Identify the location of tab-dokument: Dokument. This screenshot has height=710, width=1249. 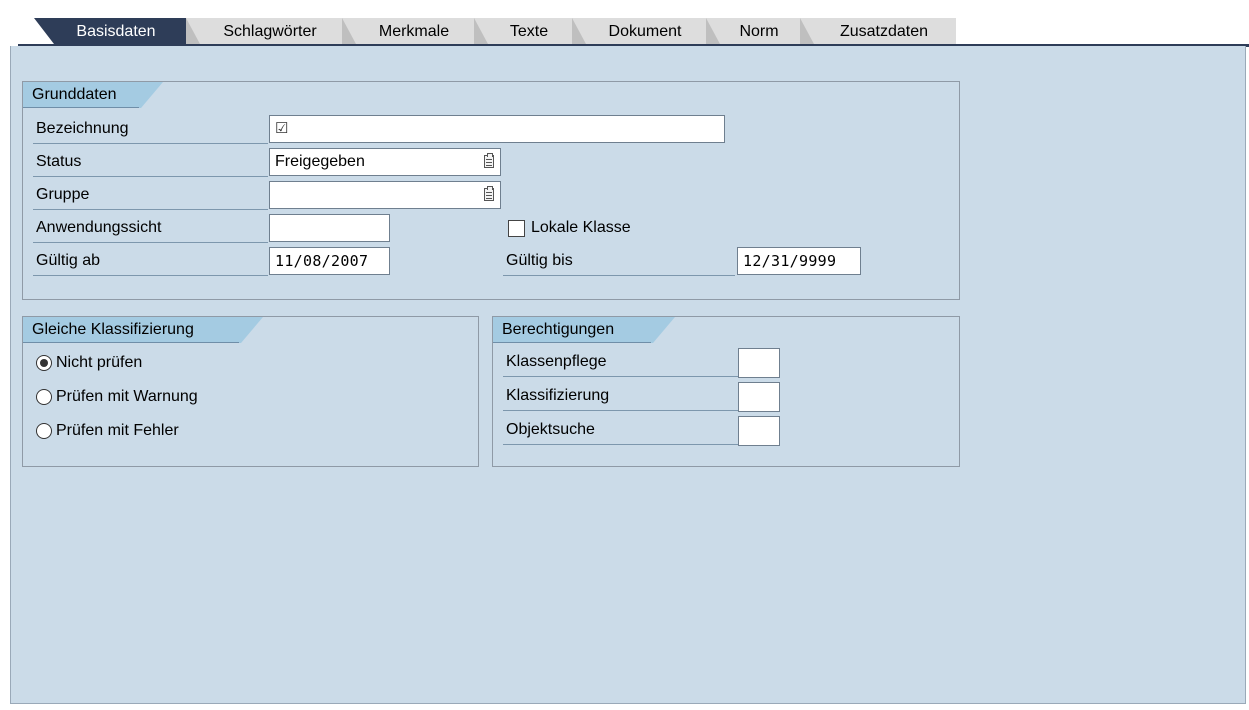
(639, 31).